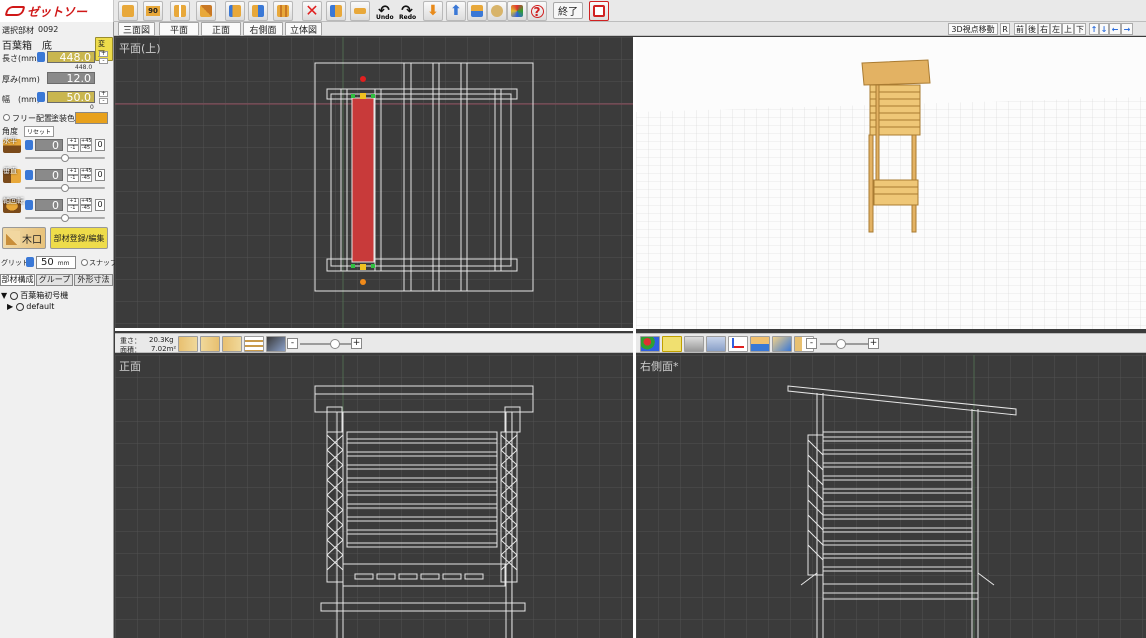 The image size is (1146, 638). Describe the element at coordinates (276, 344) in the screenshot. I see `grid-view-icon` at that location.